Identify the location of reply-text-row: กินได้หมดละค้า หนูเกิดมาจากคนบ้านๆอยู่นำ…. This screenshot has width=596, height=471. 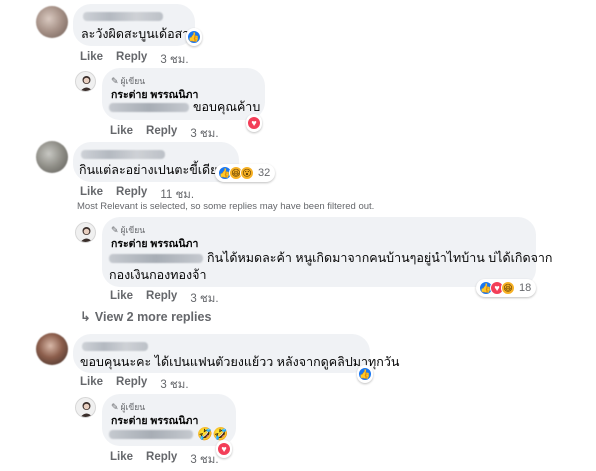
(330, 258).